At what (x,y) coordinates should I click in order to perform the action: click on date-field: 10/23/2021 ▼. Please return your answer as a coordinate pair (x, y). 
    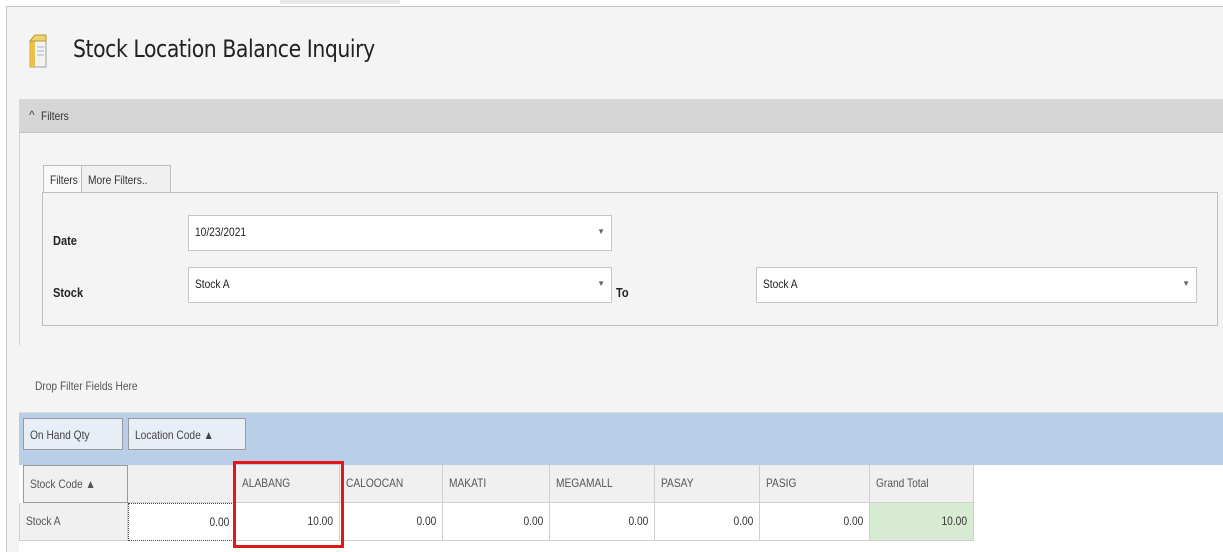
    Looking at the image, I should click on (400, 233).